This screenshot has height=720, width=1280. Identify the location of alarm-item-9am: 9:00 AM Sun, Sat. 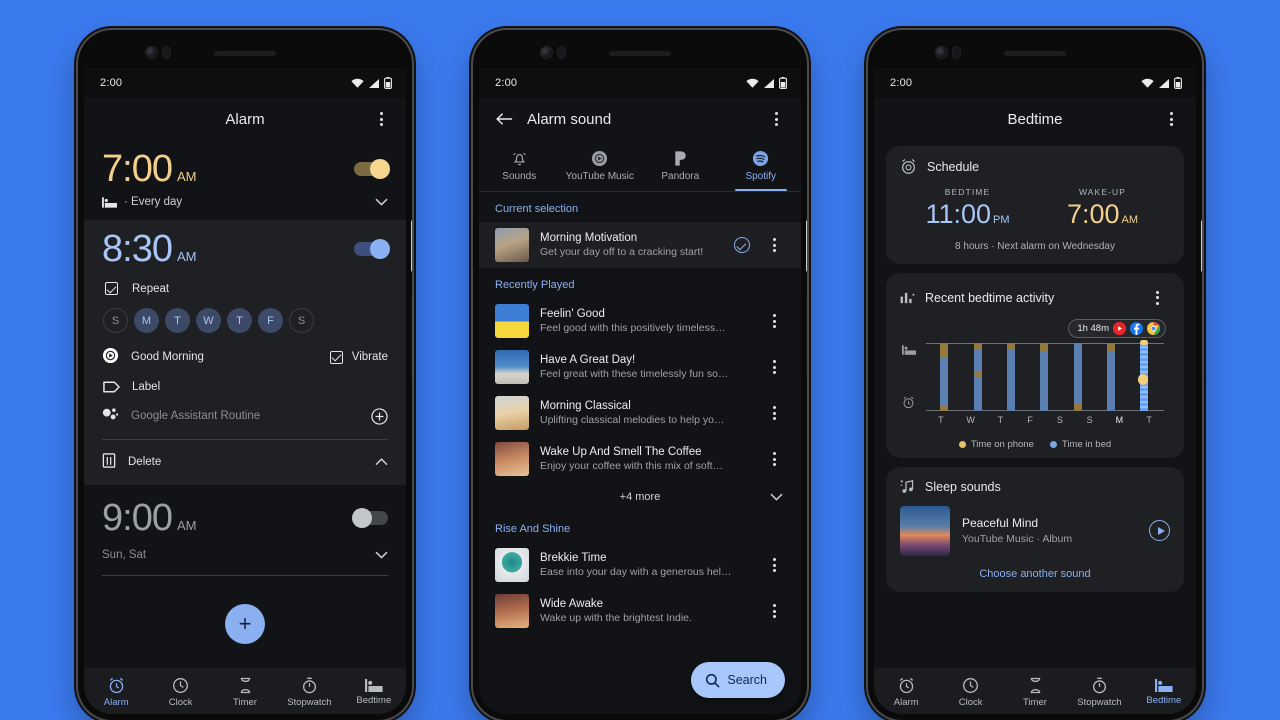
(245, 536).